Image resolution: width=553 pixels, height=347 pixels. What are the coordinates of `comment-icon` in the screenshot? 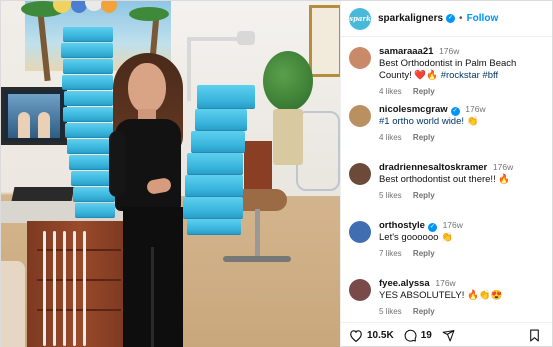 It's located at (410, 335).